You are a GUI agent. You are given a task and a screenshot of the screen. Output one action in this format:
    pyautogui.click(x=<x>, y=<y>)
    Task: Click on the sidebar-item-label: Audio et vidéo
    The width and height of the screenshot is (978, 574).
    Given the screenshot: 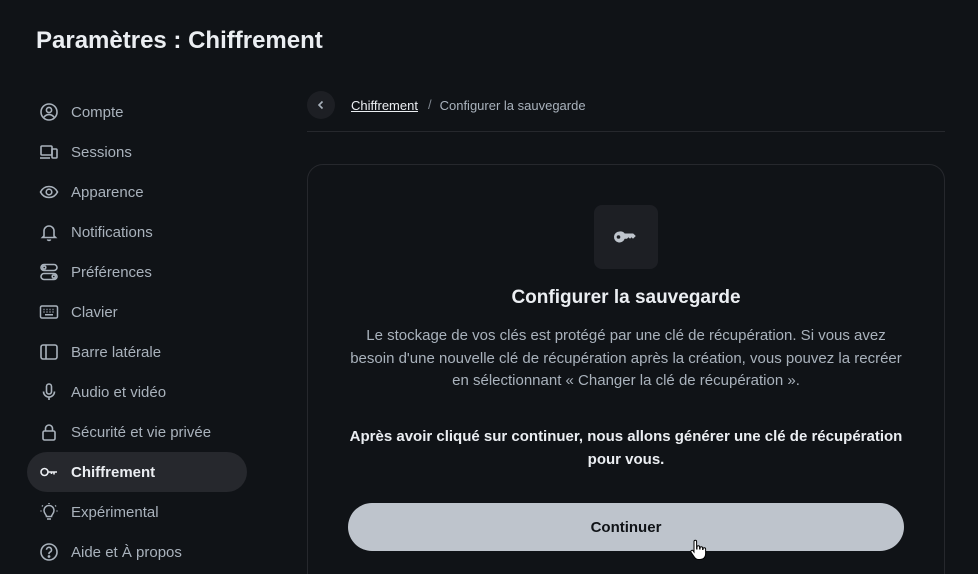 What is the action you would take?
    pyautogui.click(x=119, y=392)
    